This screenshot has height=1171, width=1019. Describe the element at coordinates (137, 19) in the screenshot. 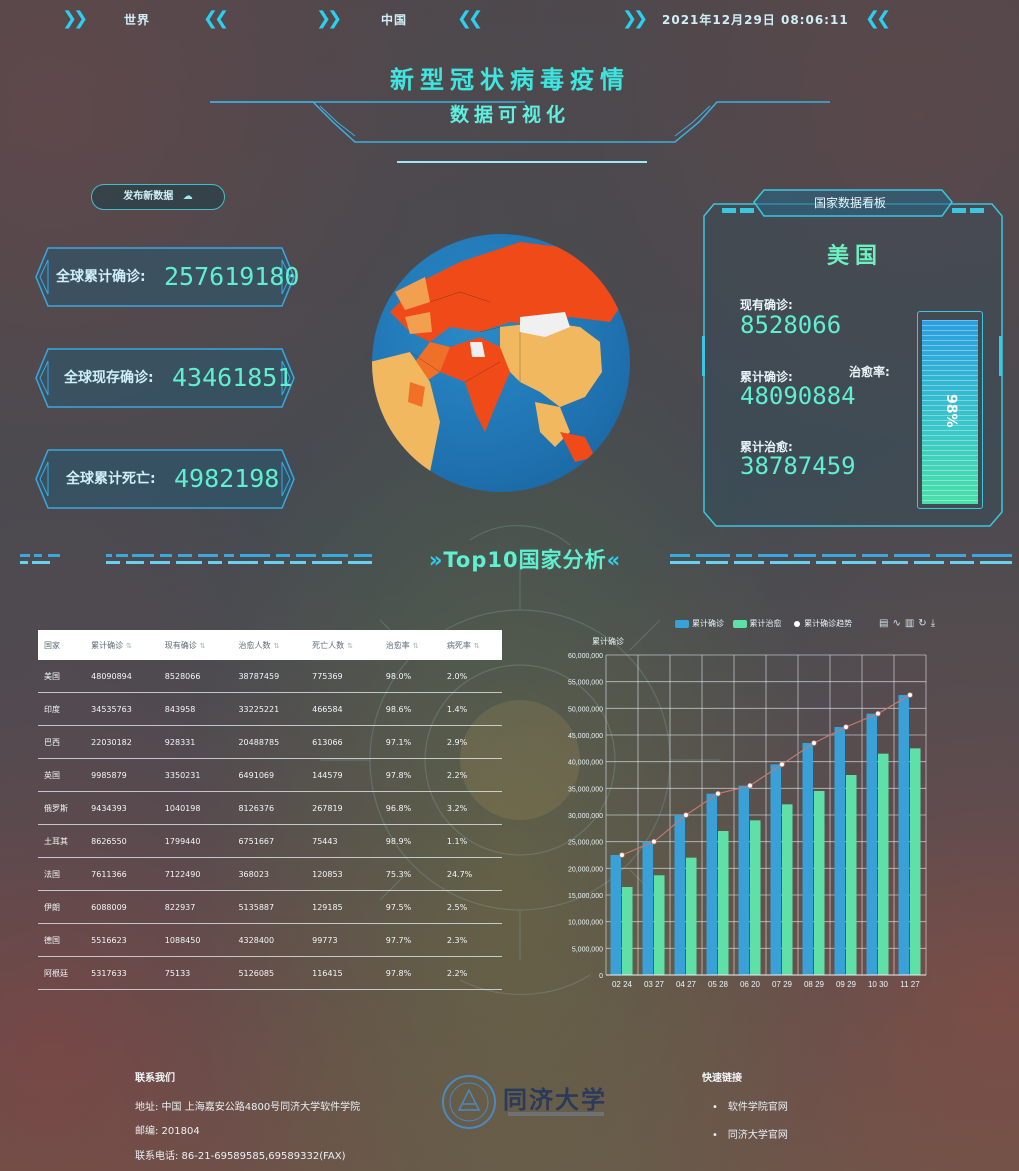

I see `nav-item-world: 世界` at that location.